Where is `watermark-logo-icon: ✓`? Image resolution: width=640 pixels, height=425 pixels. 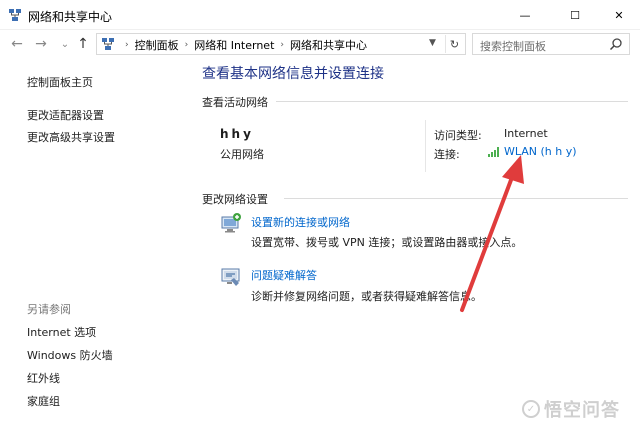 watermark-logo-icon: ✓ is located at coordinates (531, 409).